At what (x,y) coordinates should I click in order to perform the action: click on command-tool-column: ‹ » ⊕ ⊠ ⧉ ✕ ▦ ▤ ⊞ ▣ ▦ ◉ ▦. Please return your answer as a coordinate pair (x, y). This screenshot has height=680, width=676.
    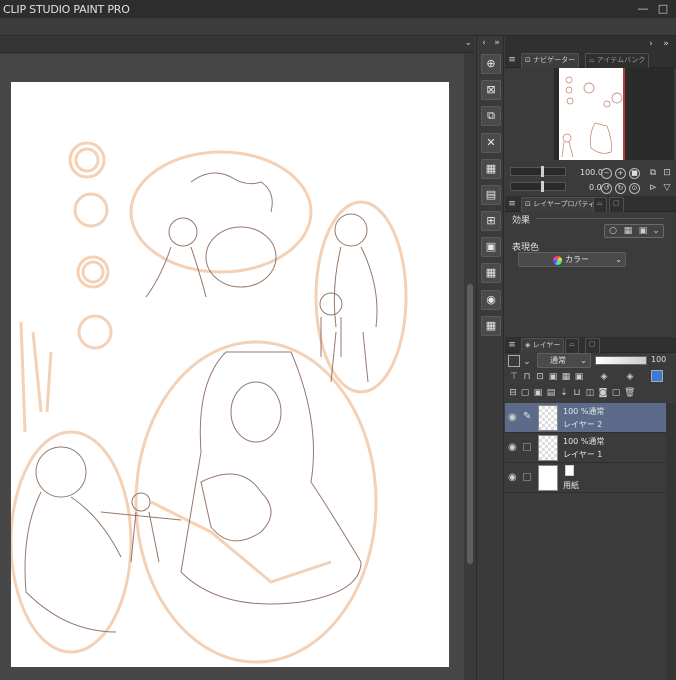
    Looking at the image, I should click on (490, 358).